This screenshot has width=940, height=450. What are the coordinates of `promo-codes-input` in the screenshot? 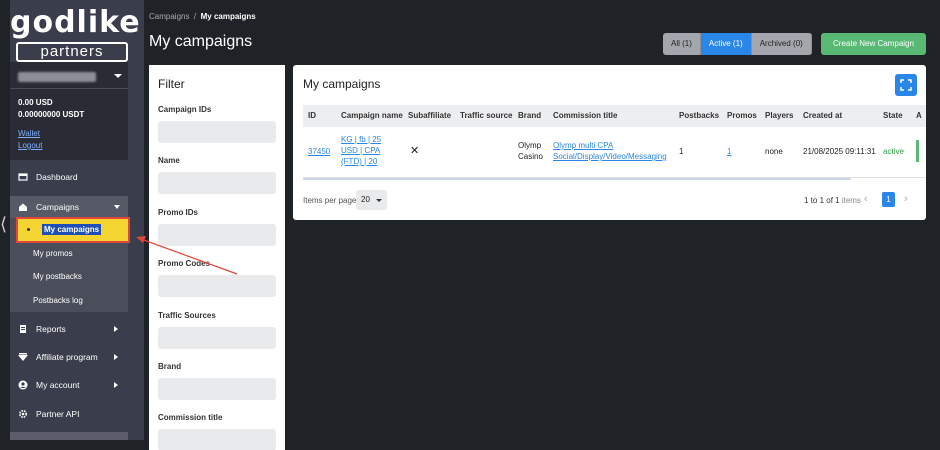 It's located at (217, 286).